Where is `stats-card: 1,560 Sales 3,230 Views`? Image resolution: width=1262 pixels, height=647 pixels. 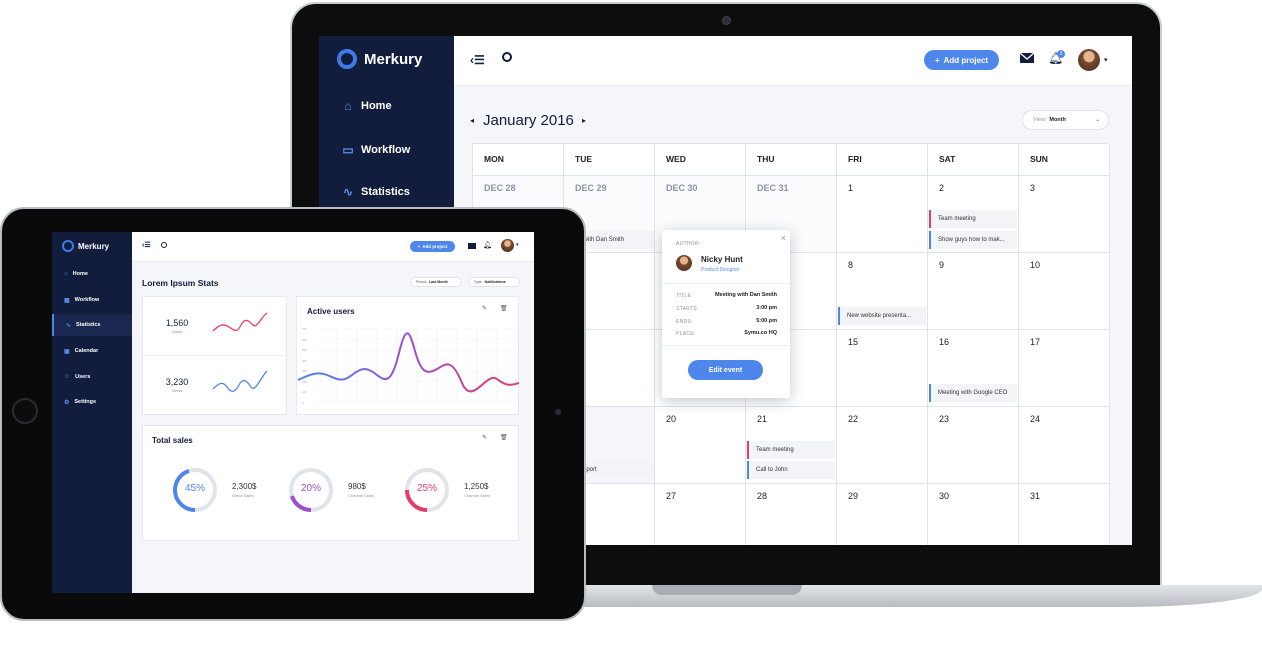 stats-card: 1,560 Sales 3,230 Views is located at coordinates (214, 355).